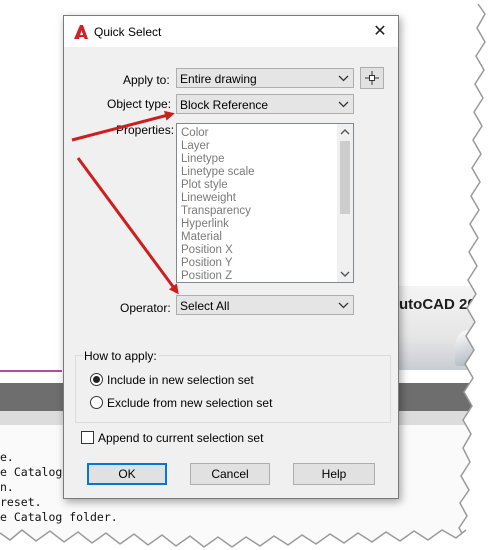 The image size is (499, 550). I want to click on select-objects-button, so click(372, 78).